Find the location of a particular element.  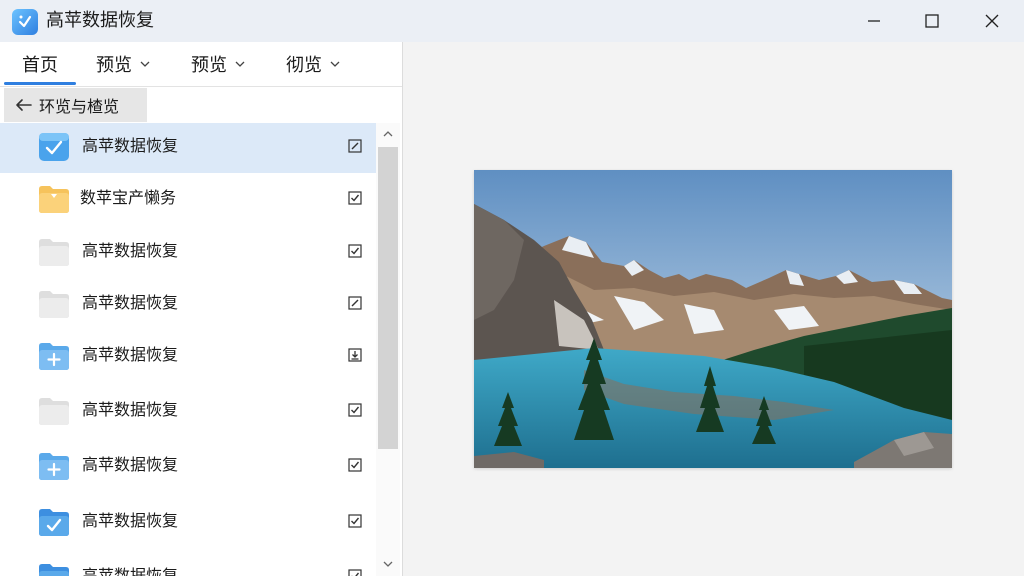

list-item: 数苹宝产懒务 is located at coordinates (188, 200).